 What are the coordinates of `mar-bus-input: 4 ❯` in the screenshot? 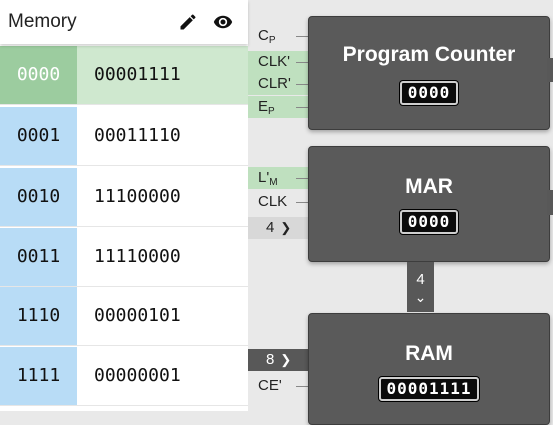 It's located at (278, 228).